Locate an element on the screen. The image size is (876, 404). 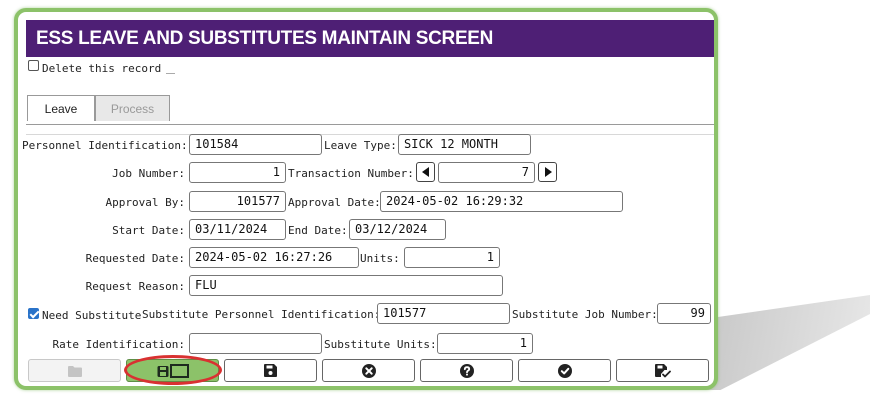
form-top-separator is located at coordinates (370, 134).